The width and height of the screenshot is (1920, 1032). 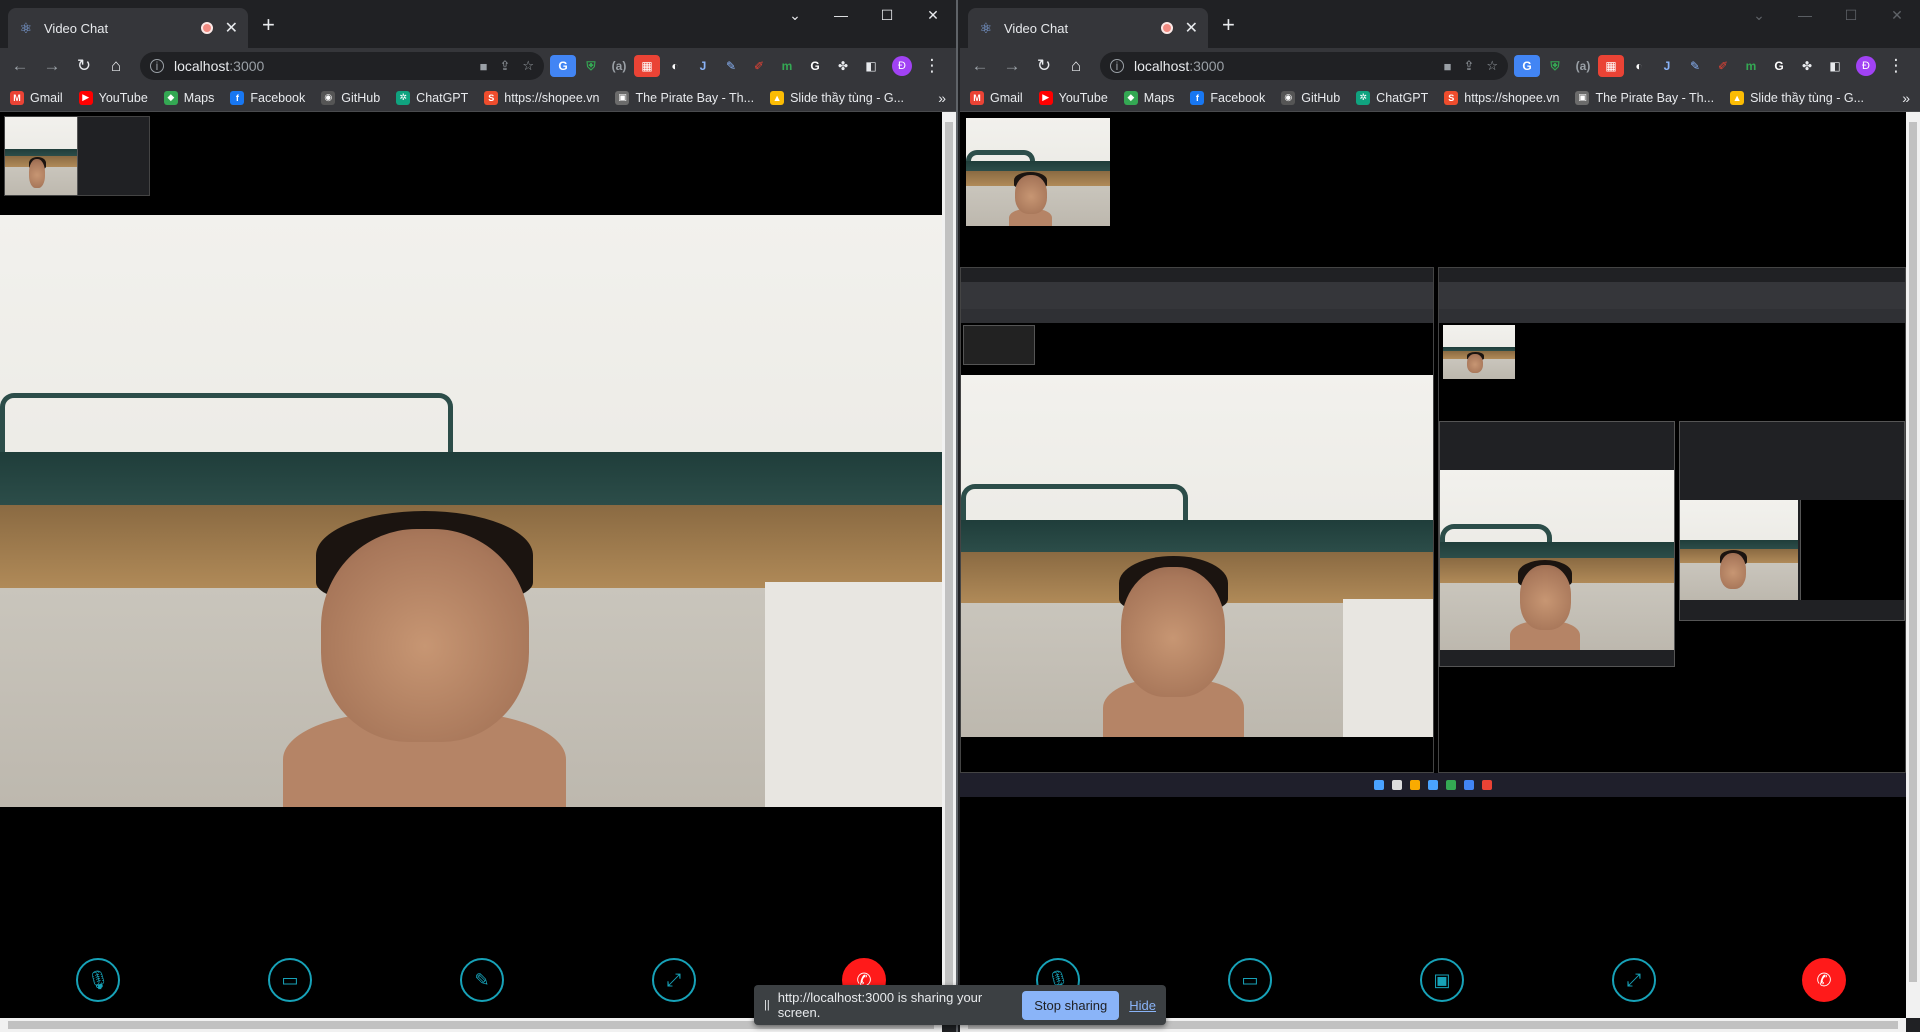 What do you see at coordinates (1442, 980) in the screenshot?
I see `screen-share-button: ▣` at bounding box center [1442, 980].